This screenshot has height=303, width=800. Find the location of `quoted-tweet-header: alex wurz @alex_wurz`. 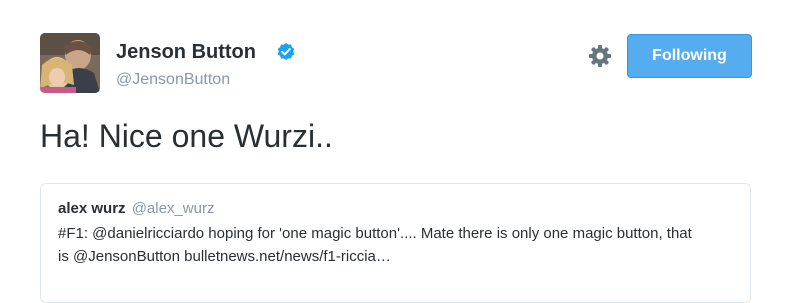

quoted-tweet-header: alex wurz @alex_wurz is located at coordinates (395, 209).